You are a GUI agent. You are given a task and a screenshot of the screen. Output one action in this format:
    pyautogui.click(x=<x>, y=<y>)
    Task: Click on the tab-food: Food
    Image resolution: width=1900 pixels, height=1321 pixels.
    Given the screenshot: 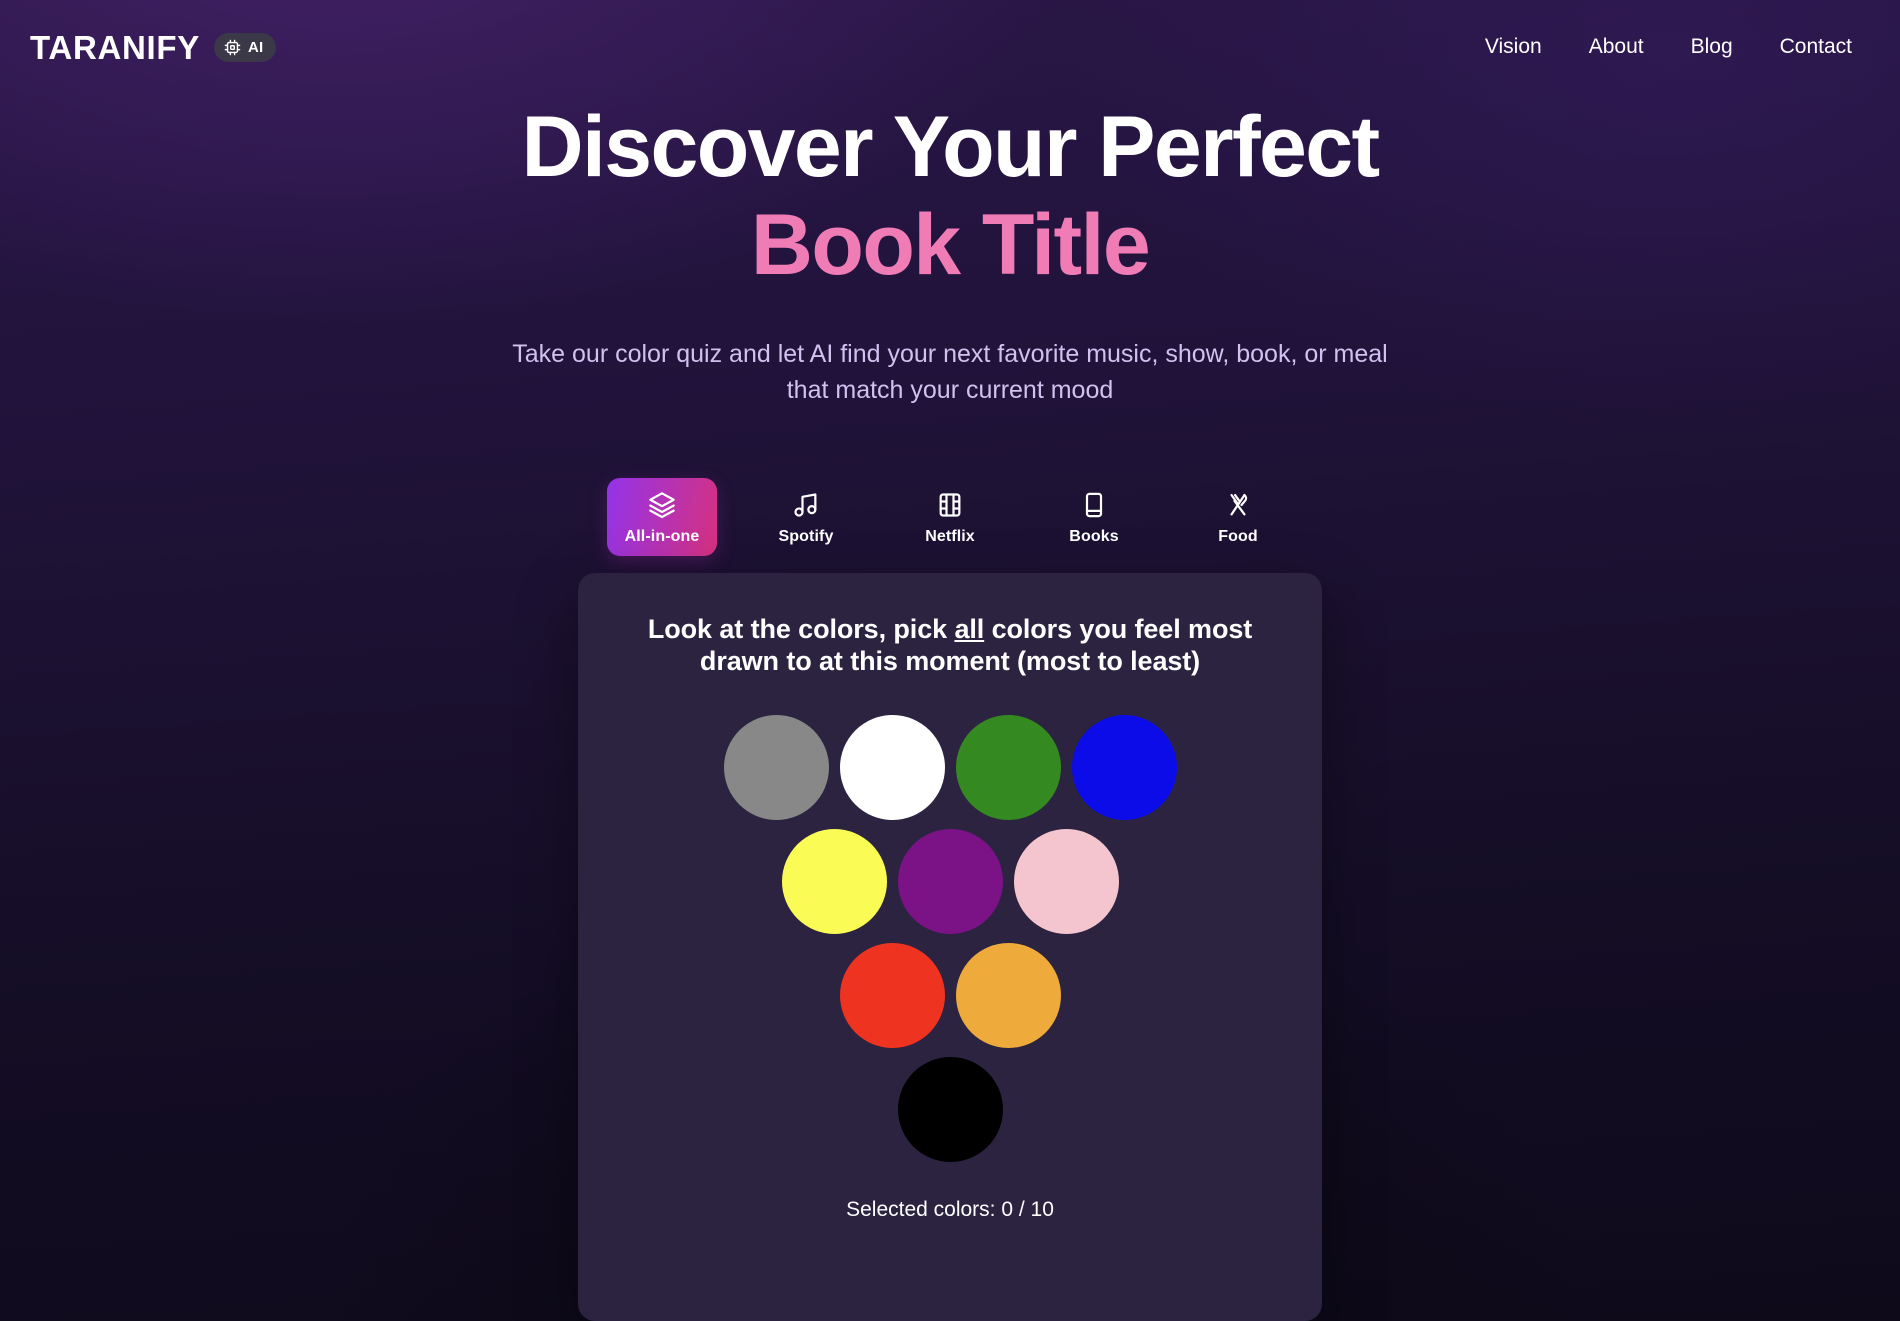 What is the action you would take?
    pyautogui.click(x=1238, y=517)
    